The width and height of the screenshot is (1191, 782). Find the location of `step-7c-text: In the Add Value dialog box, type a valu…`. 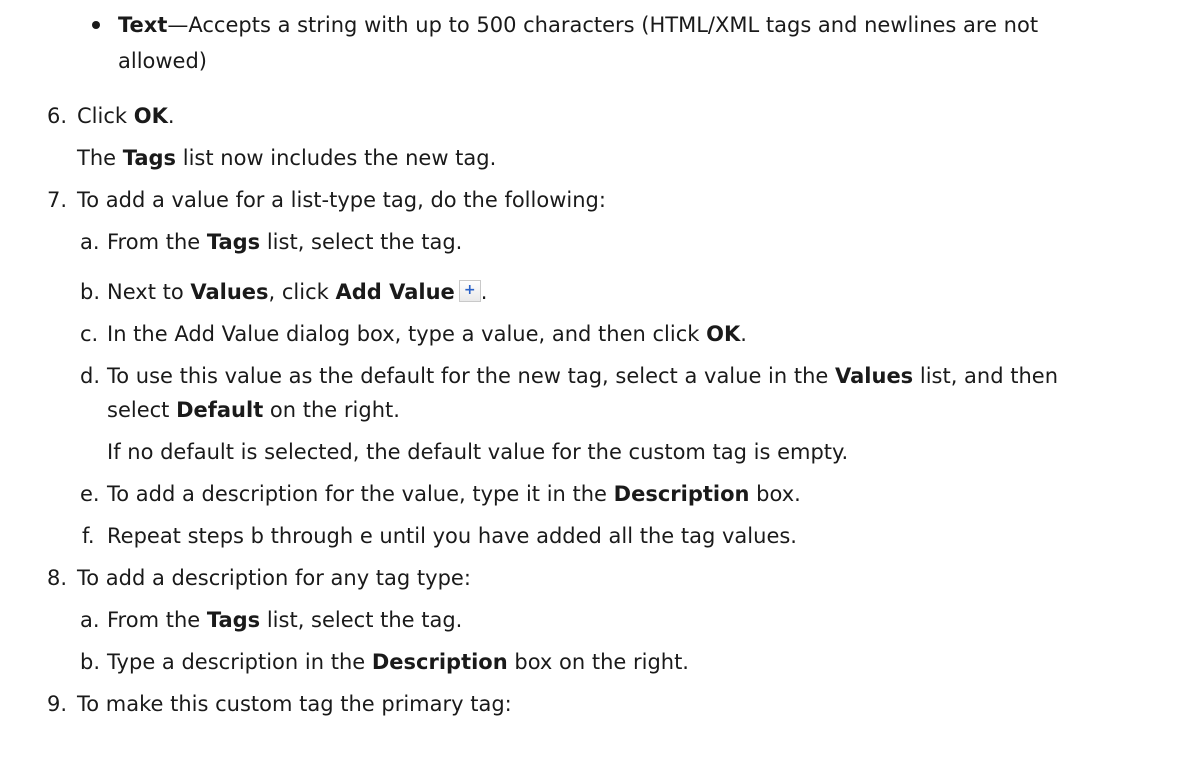

step-7c-text: In the Add Value dialog box, type a valu… is located at coordinates (427, 334).